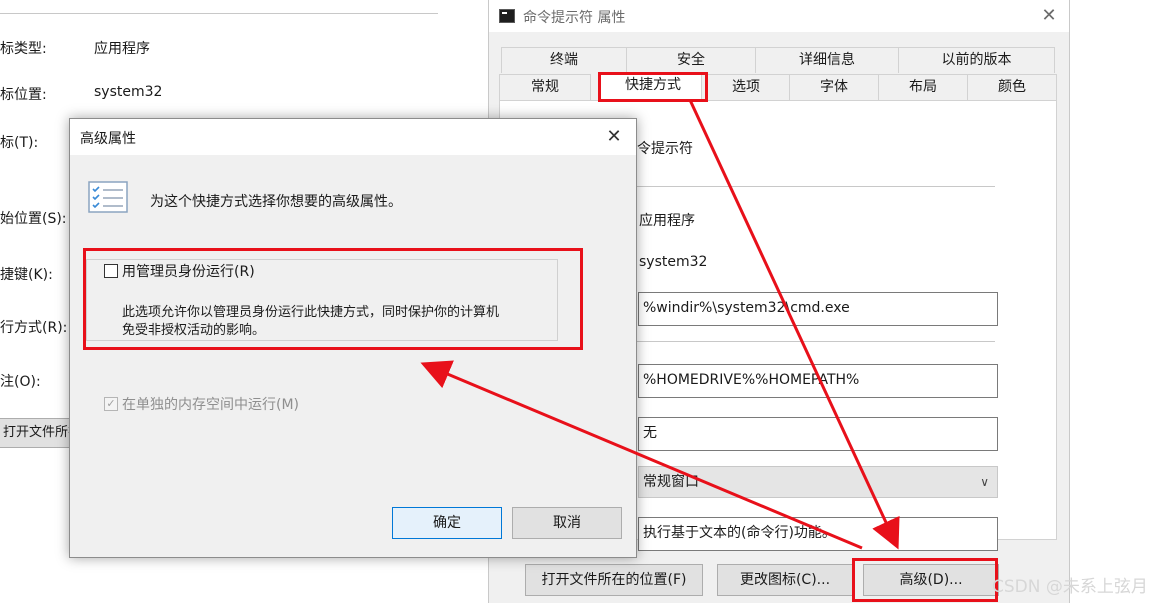  I want to click on tab-font: 字体, so click(834, 87).